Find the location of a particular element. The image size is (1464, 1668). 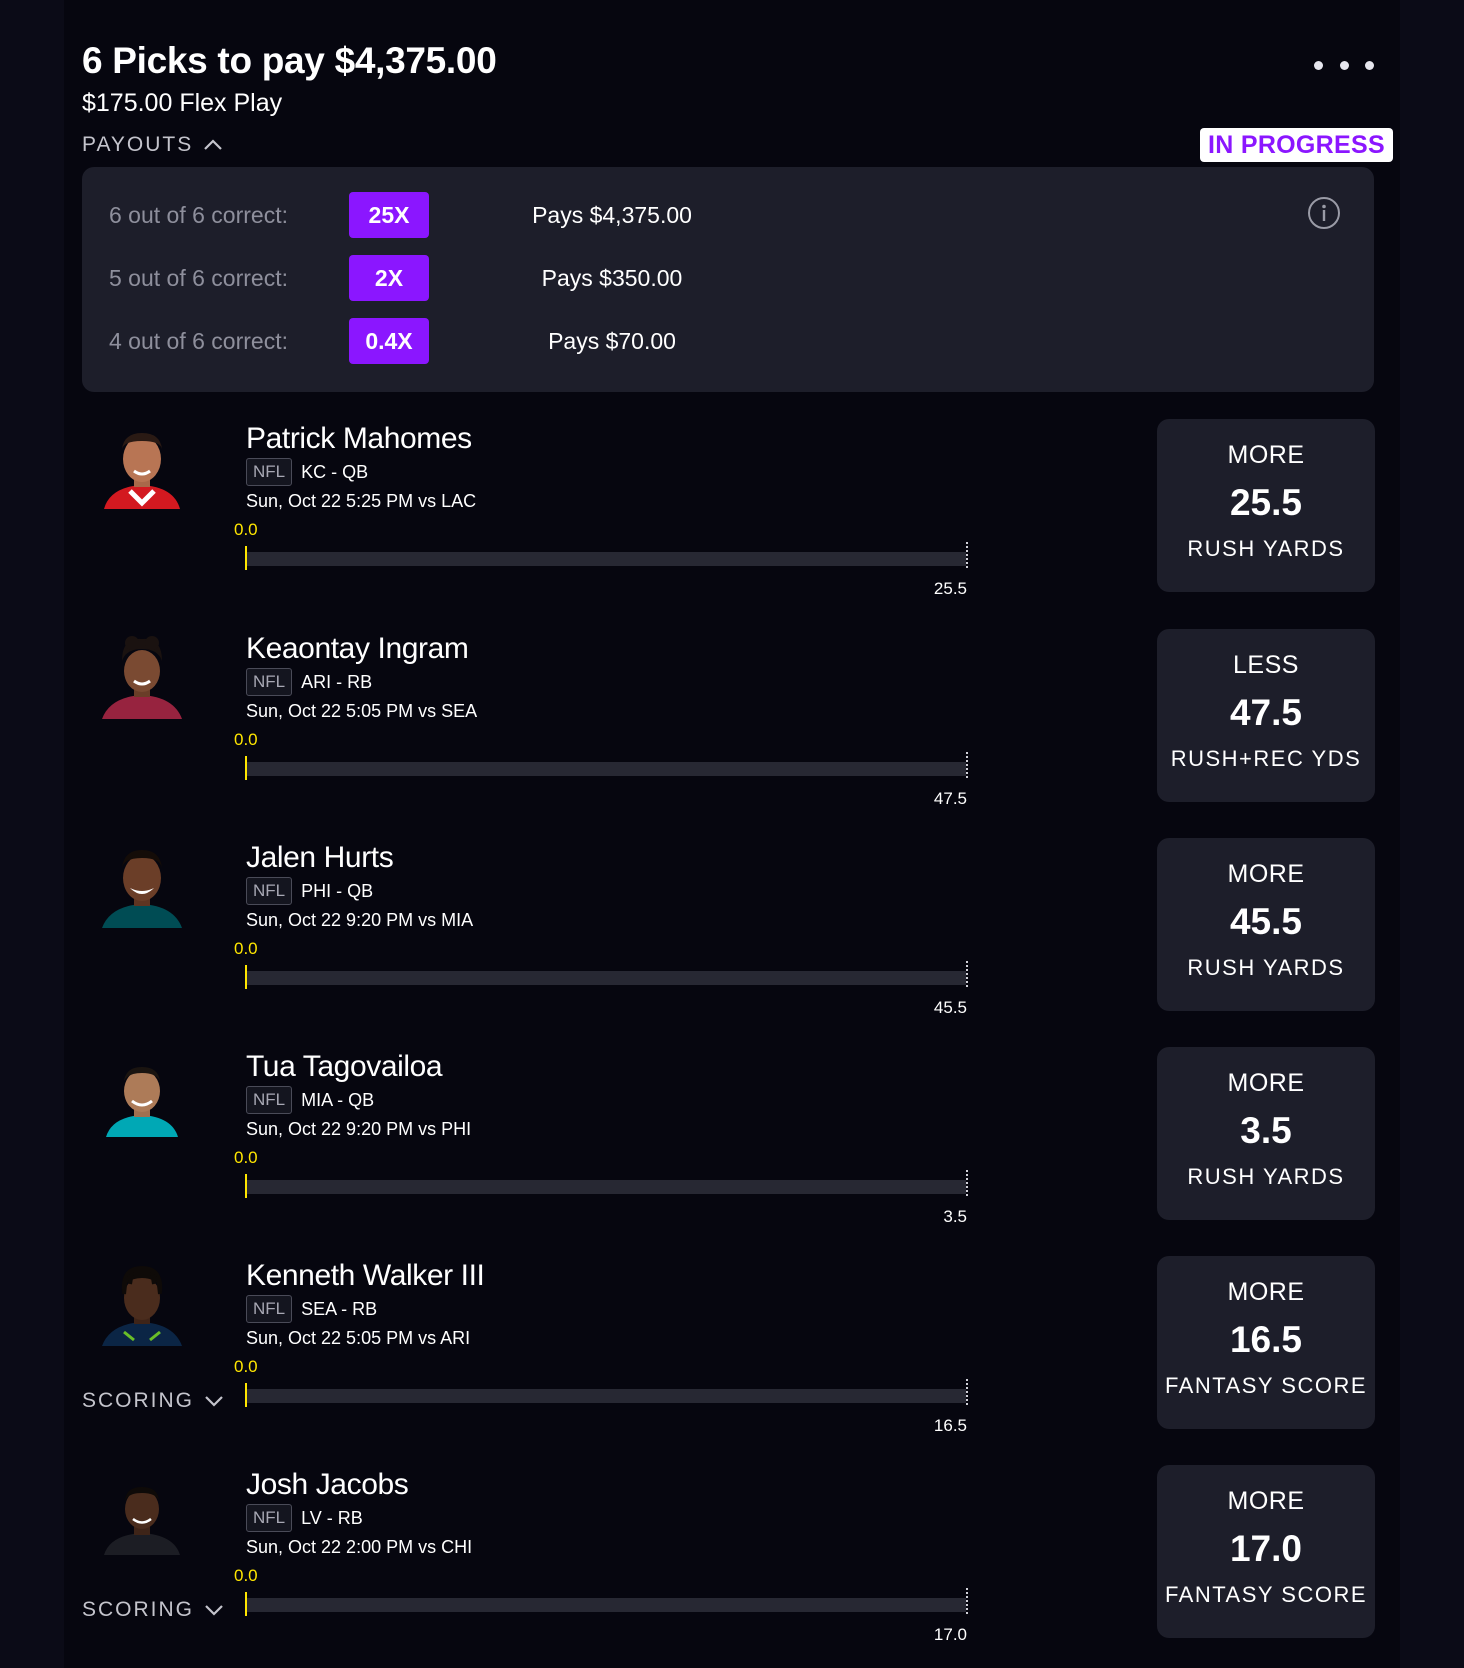

payouts-toggle: PAYOUTS is located at coordinates (152, 145).